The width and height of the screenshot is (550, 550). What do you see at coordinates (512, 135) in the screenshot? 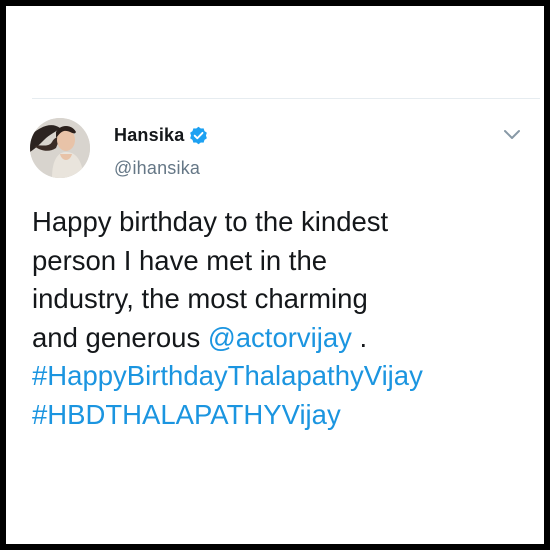
I see `chevron-down-icon` at bounding box center [512, 135].